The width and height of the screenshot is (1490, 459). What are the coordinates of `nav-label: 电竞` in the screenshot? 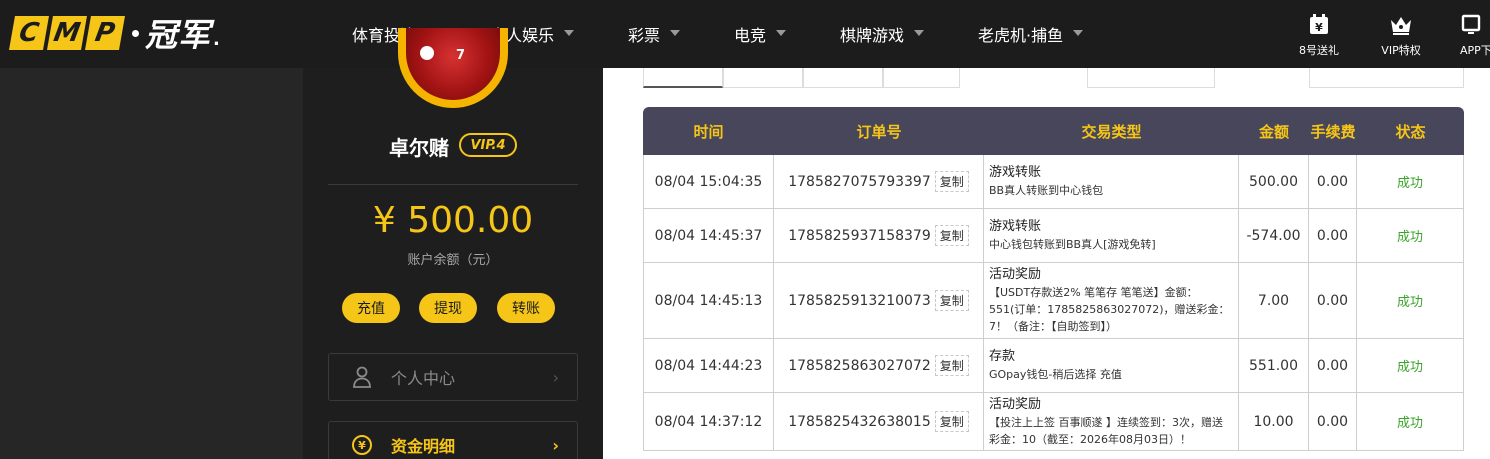 It's located at (750, 35).